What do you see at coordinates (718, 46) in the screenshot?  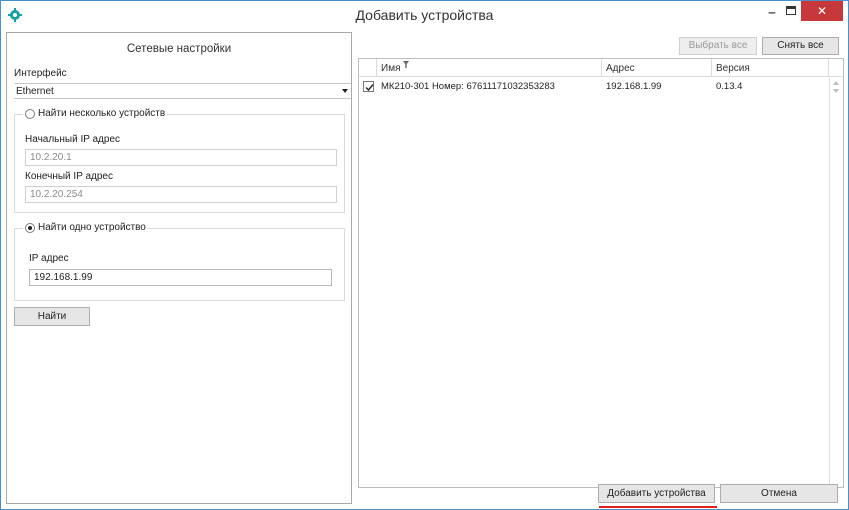 I see `select-all-button: Выбрать все` at bounding box center [718, 46].